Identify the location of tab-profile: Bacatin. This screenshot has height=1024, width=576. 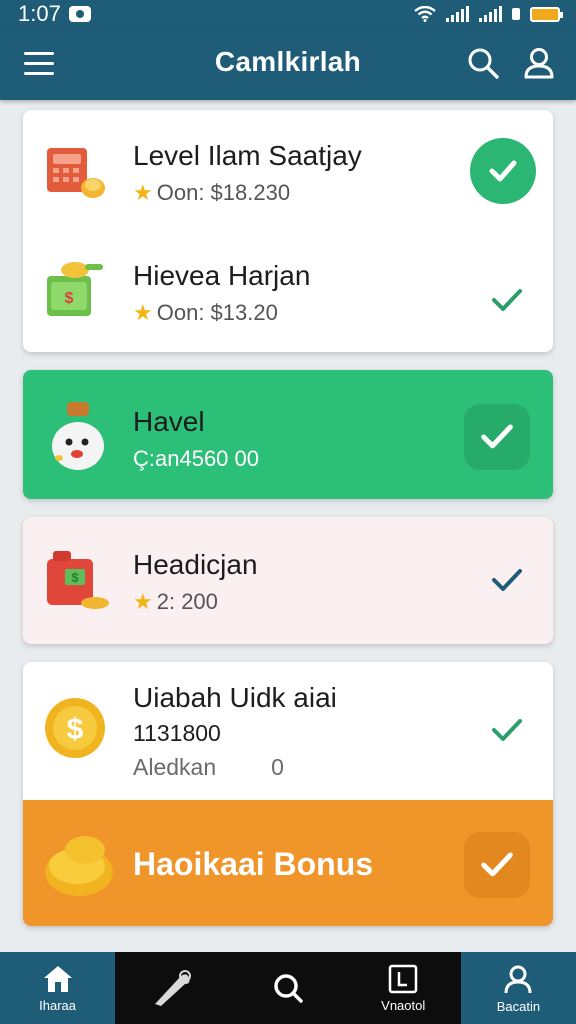
(518, 988).